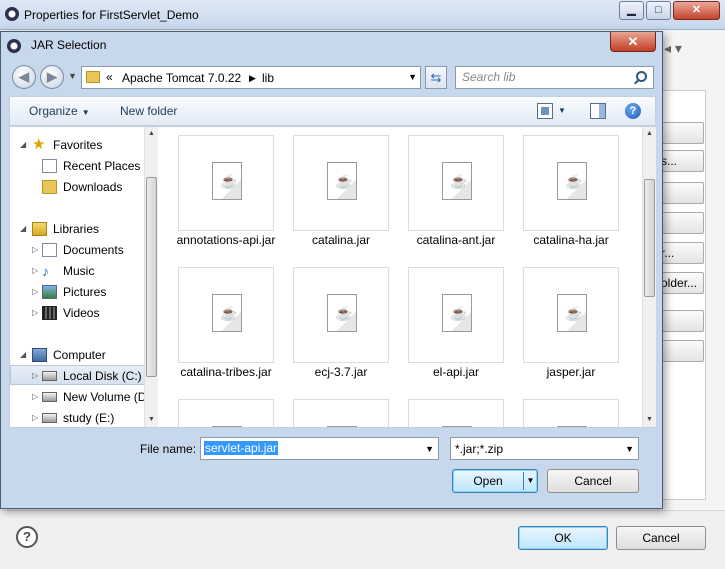 The image size is (725, 569). I want to click on breadcrumb-lib: lib, so click(268, 78).